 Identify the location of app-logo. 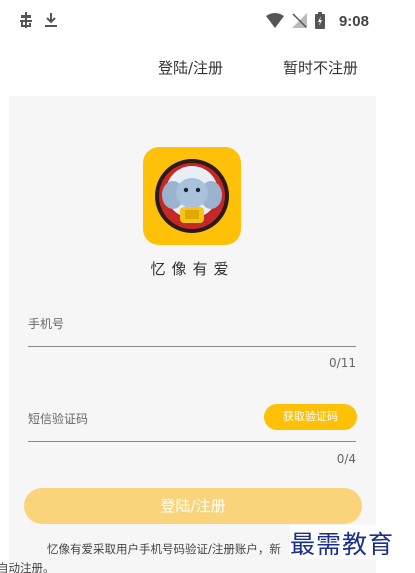
(192, 196).